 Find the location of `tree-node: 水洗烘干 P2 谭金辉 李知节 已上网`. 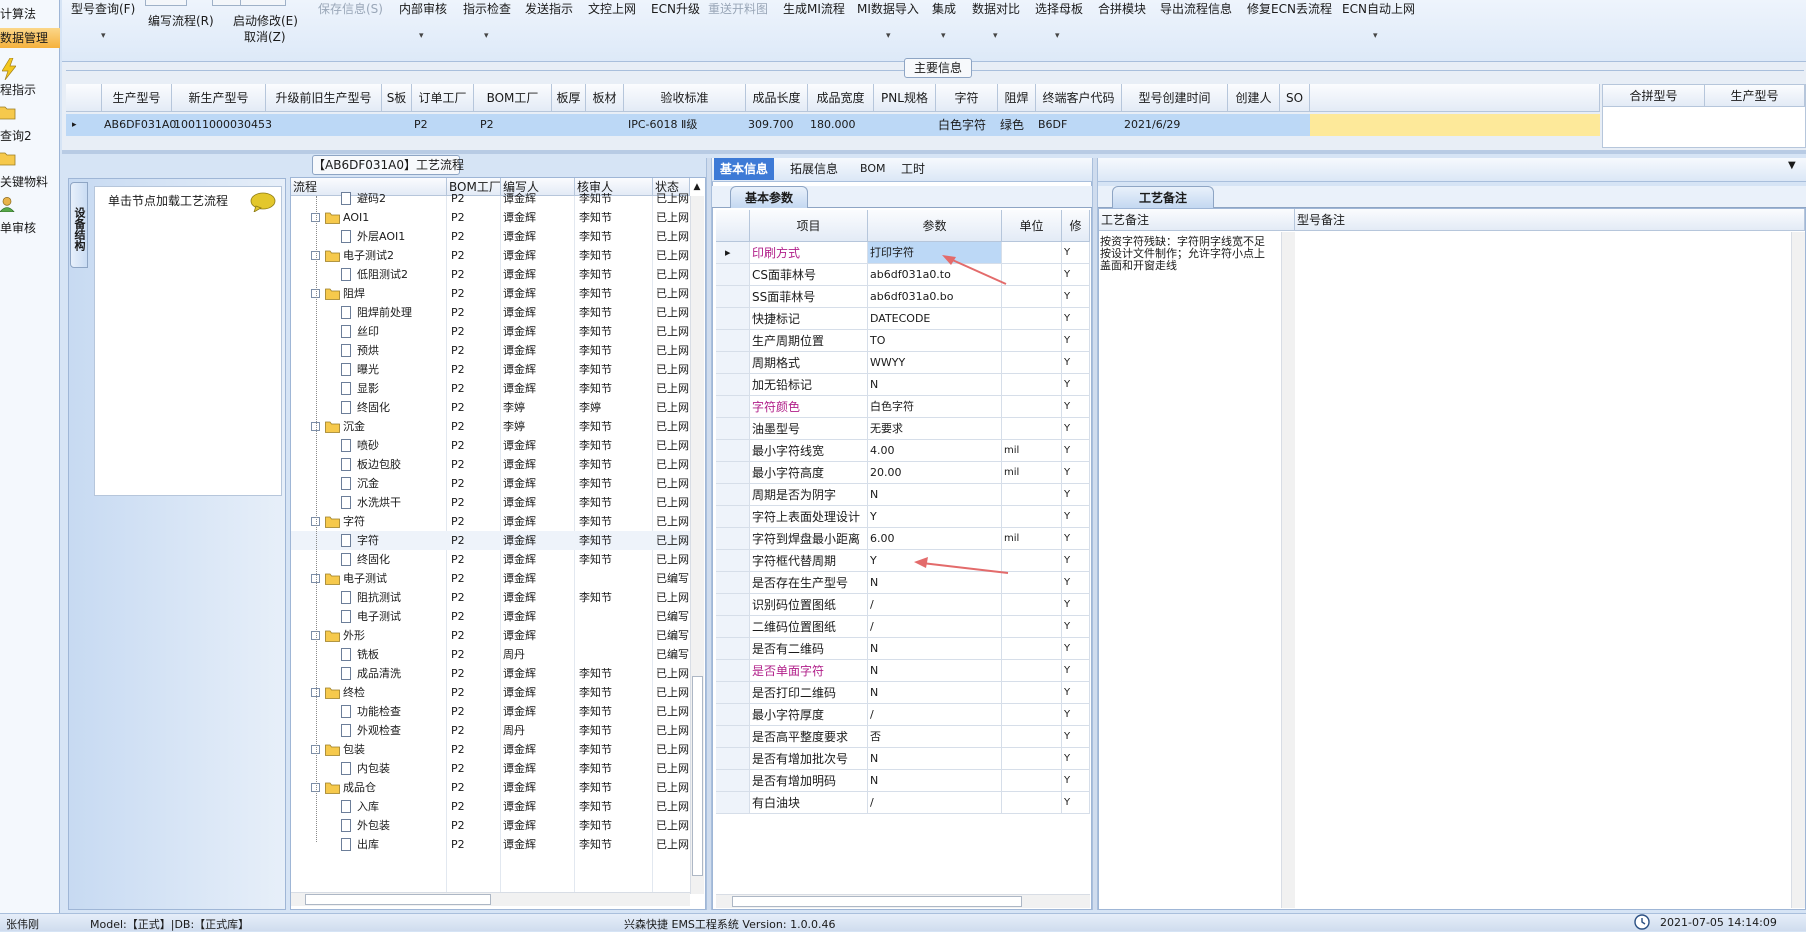

tree-node: 水洗烘干 P2 谭金辉 李知节 已上网 is located at coordinates (490, 502).